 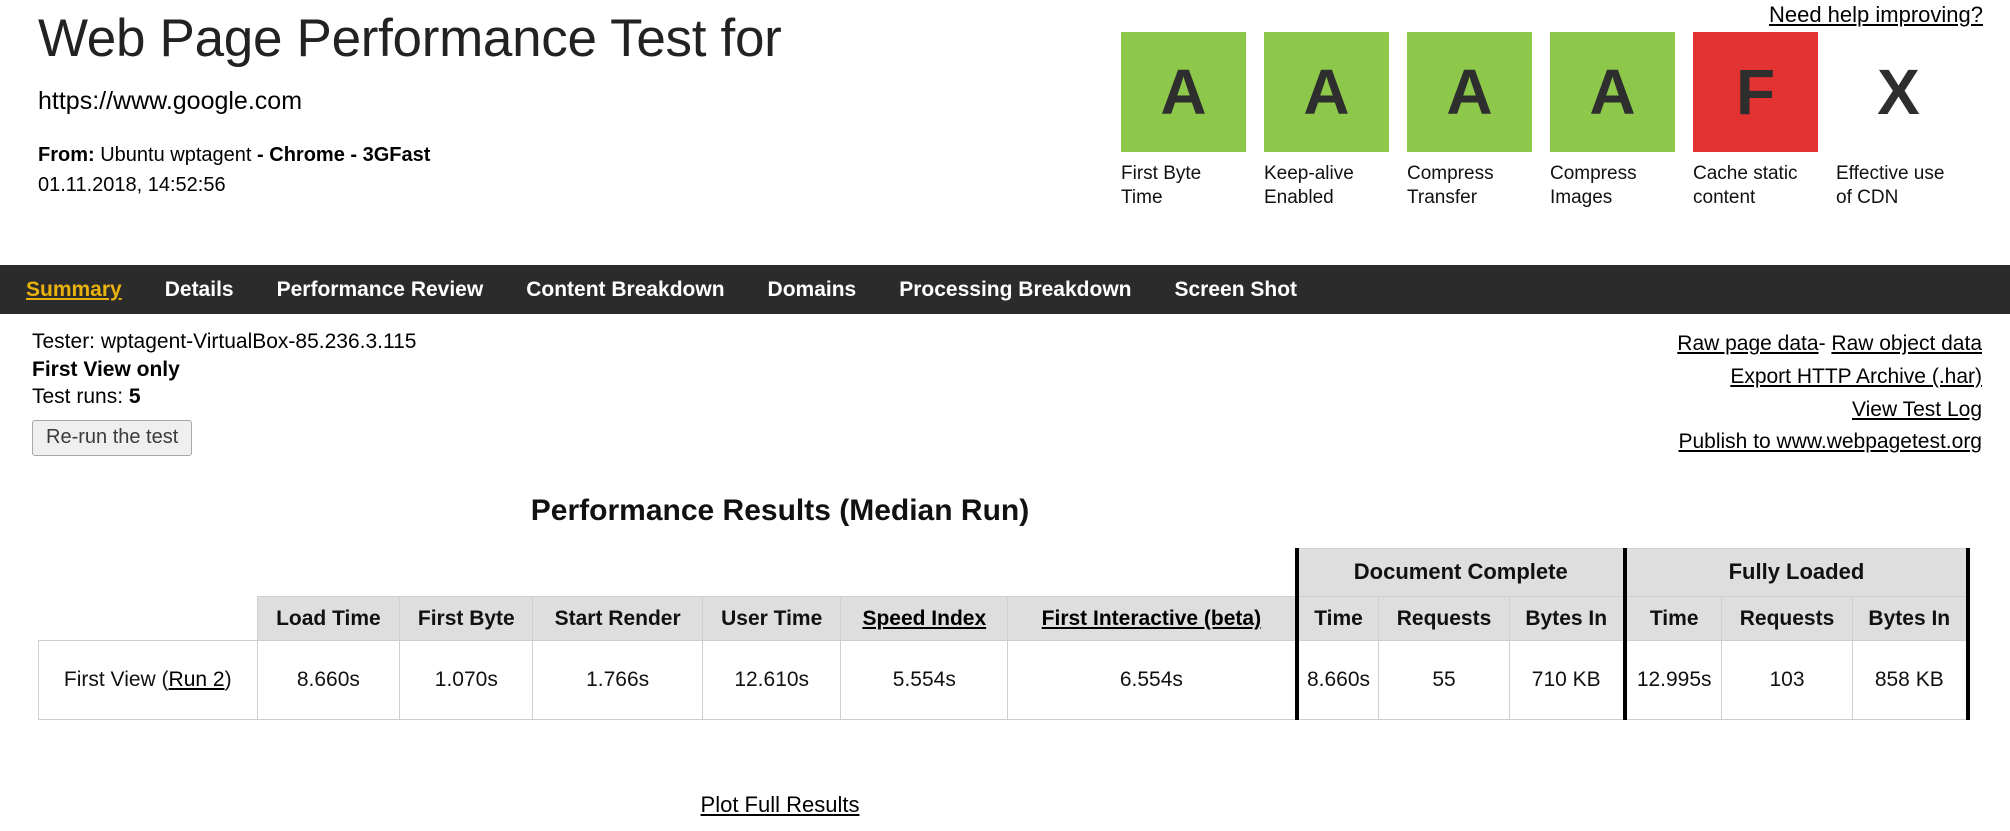 I want to click on test-runs-label: Test runs:, so click(x=78, y=397).